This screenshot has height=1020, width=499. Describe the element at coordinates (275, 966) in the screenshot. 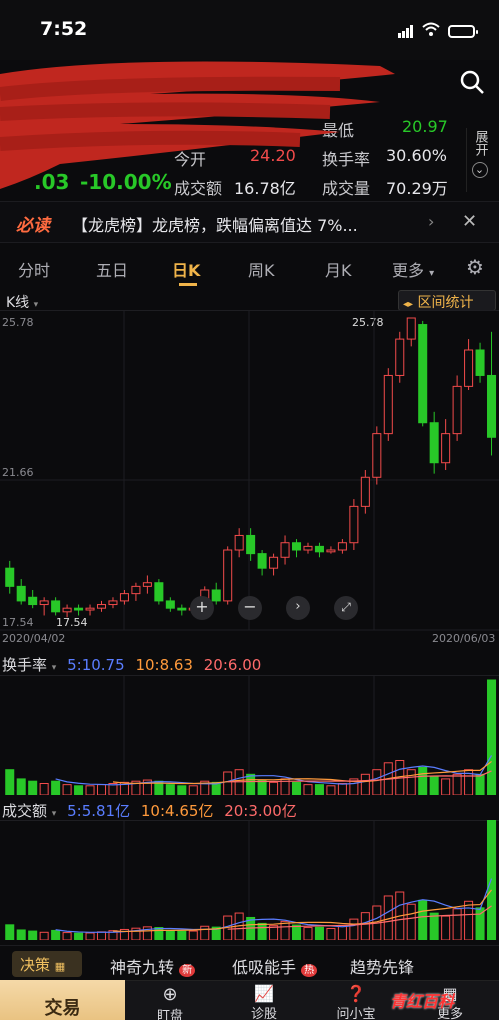

I see `decision-item-dip-buyer: 低吸能手 热` at that location.